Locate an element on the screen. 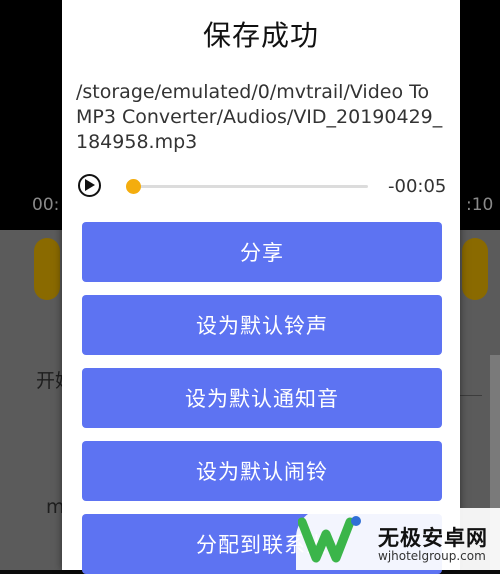  bg-trim-handle-left is located at coordinates (47, 269).